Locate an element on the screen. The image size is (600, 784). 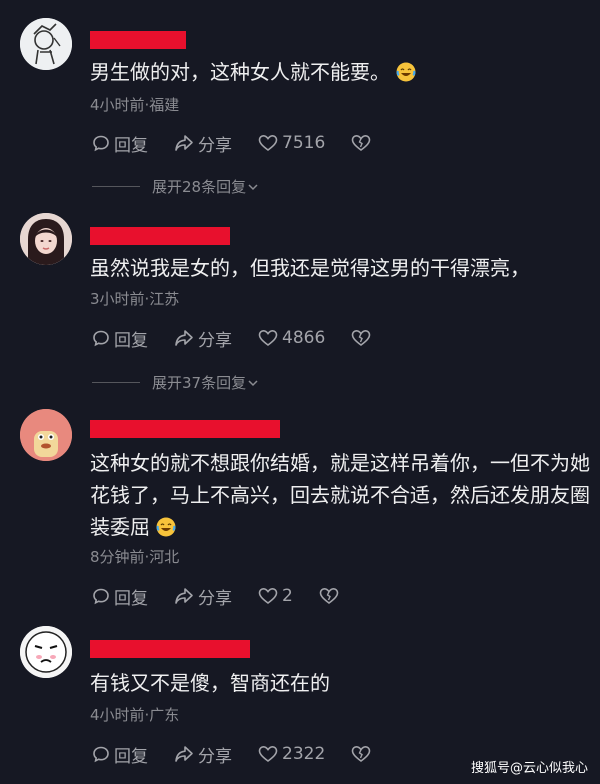
like-count: 2322 is located at coordinates (304, 754).